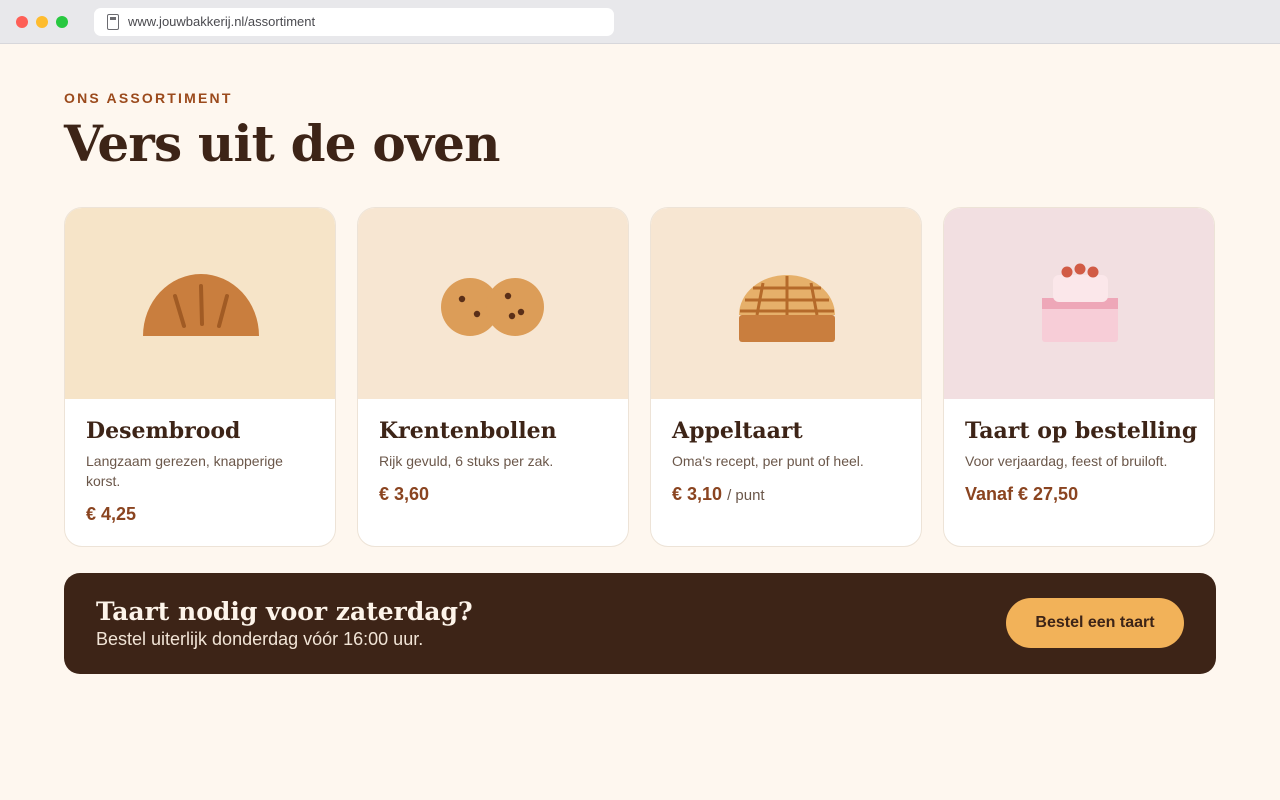 This screenshot has width=1280, height=800. I want to click on cake-icon, so click(1080, 302).